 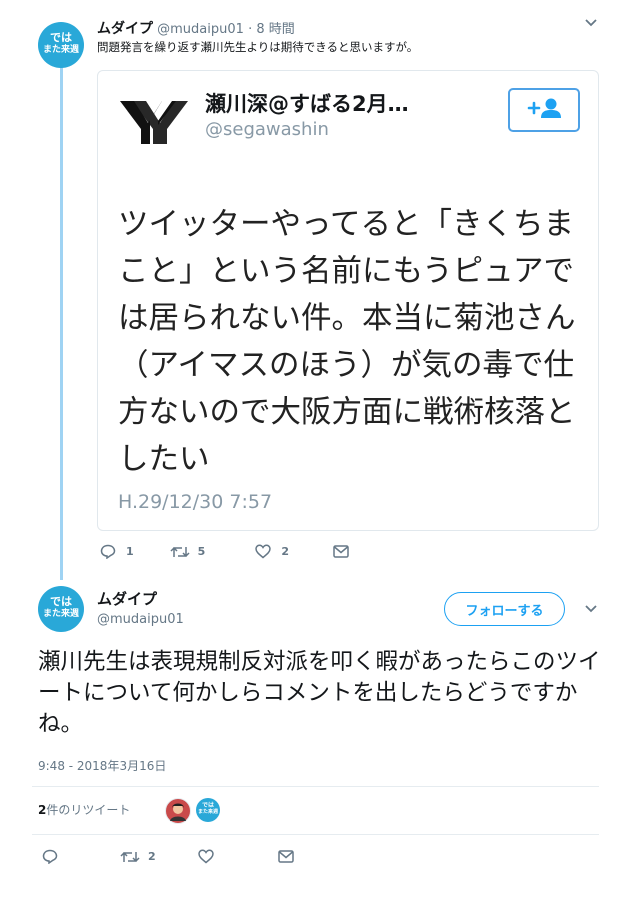 I want to click on retweeter-avatar: では また来週, so click(x=208, y=810).